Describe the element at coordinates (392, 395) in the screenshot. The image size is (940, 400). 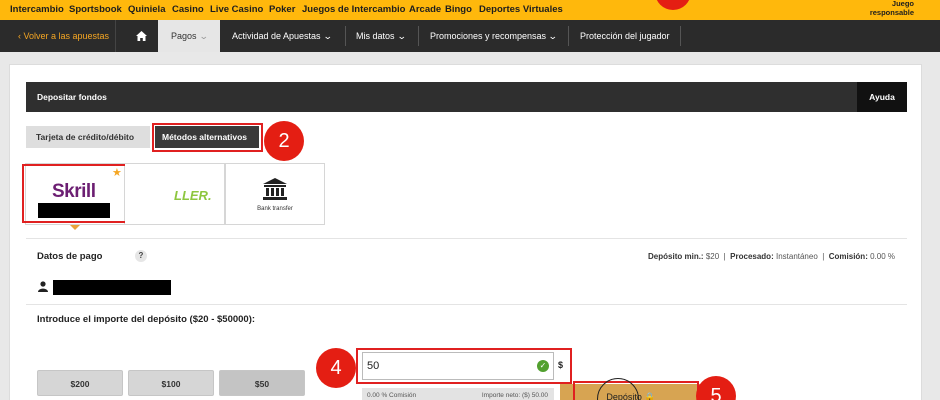
I see `fee-percent: 0.00 % Comisión` at that location.